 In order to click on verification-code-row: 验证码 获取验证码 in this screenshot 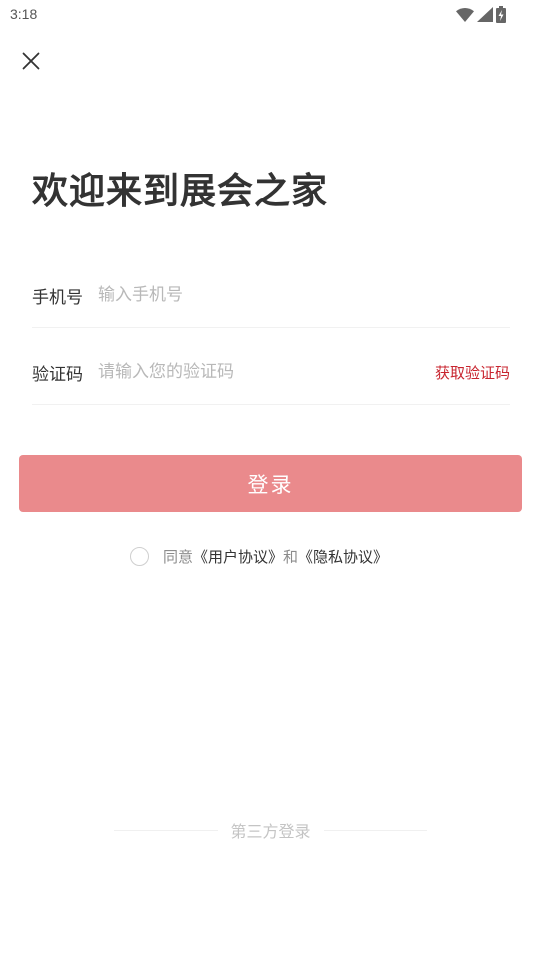, I will do `click(271, 372)`.